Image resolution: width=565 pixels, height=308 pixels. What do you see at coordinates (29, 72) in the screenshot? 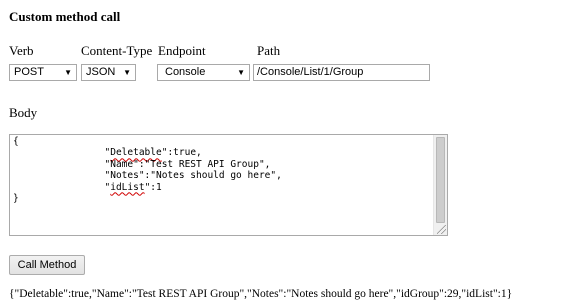
I see `verb-select-value: POST` at bounding box center [29, 72].